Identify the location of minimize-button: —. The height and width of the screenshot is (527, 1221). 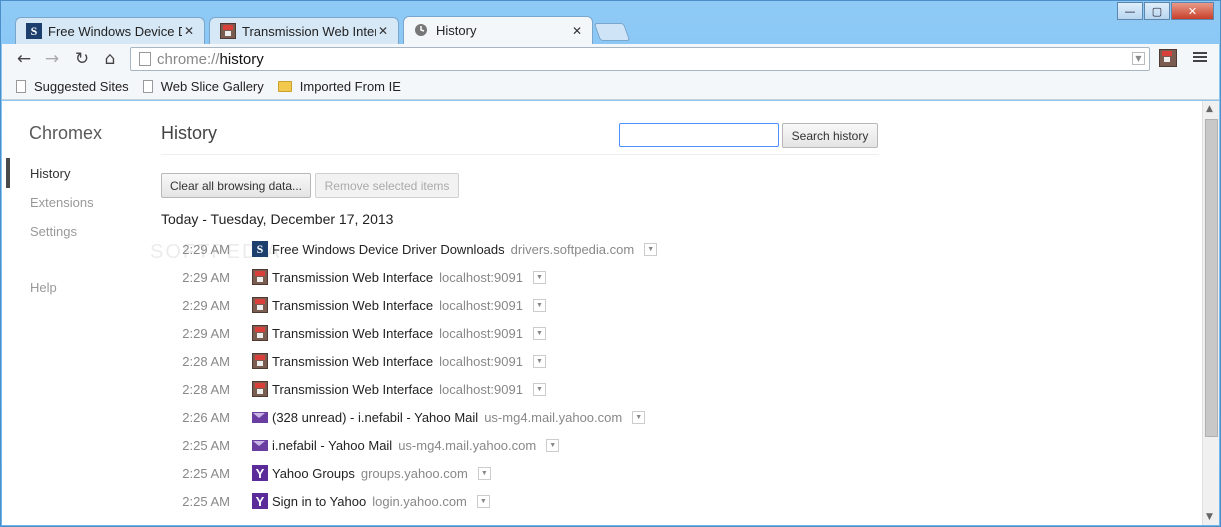
(1130, 11).